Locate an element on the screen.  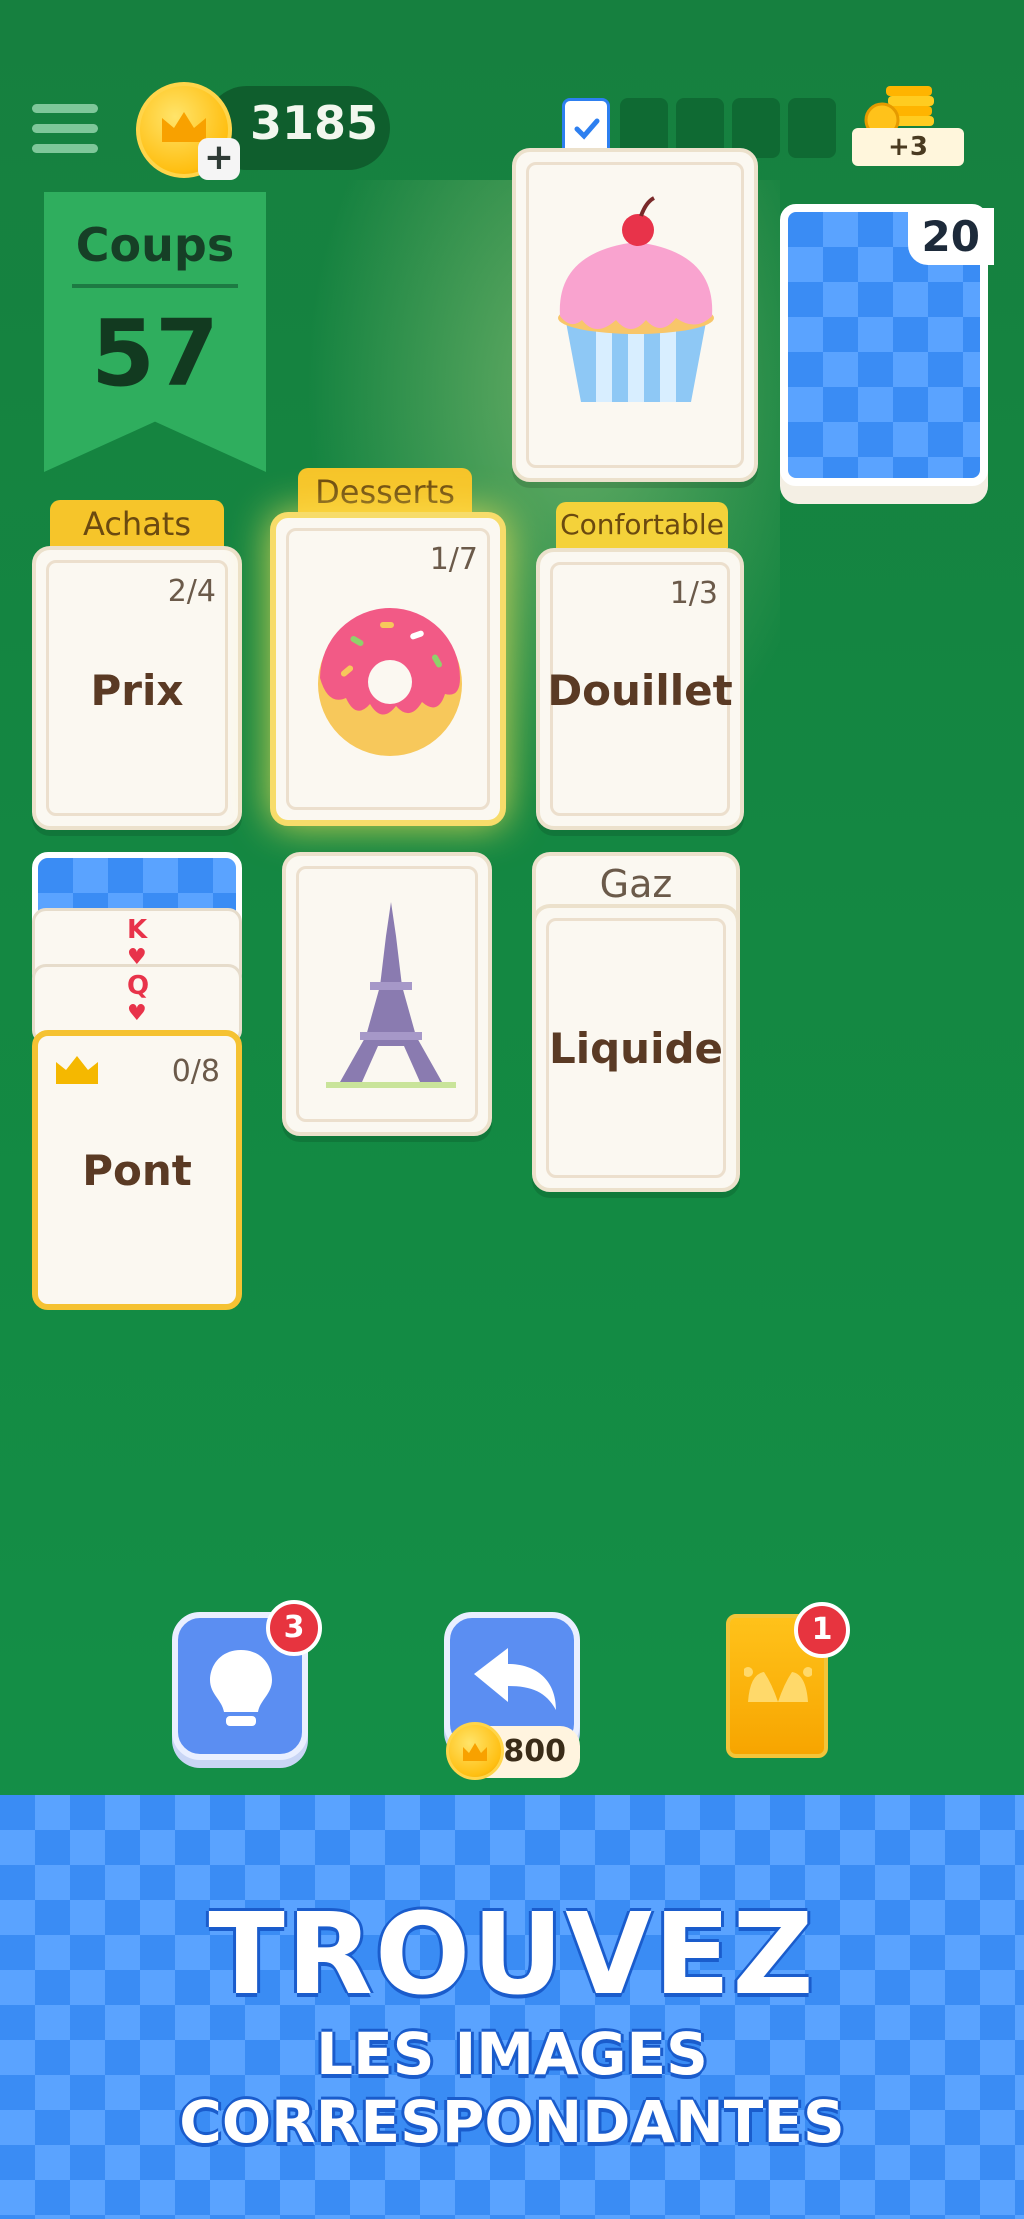
cupcake-icon is located at coordinates (636, 299).